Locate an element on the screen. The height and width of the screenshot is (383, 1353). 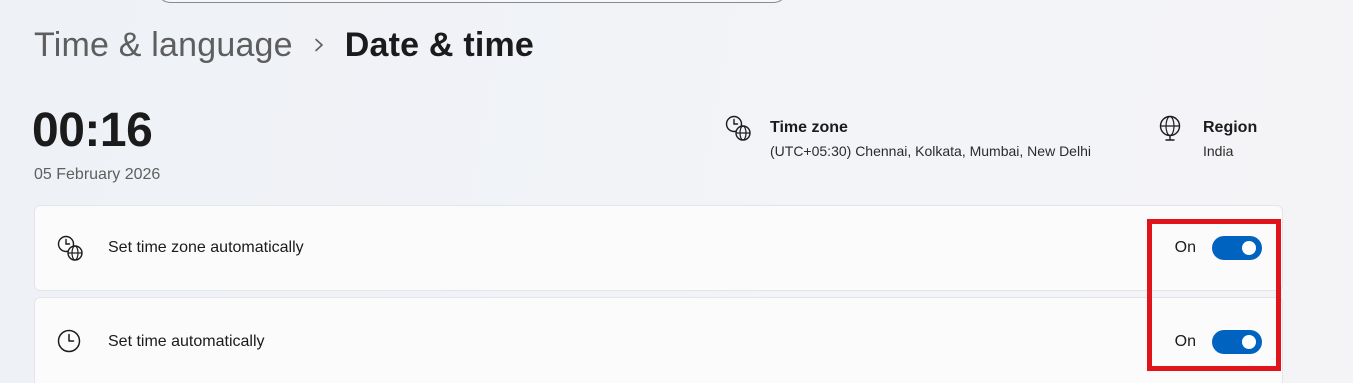
setting-label: Set time automatically is located at coordinates (186, 341).